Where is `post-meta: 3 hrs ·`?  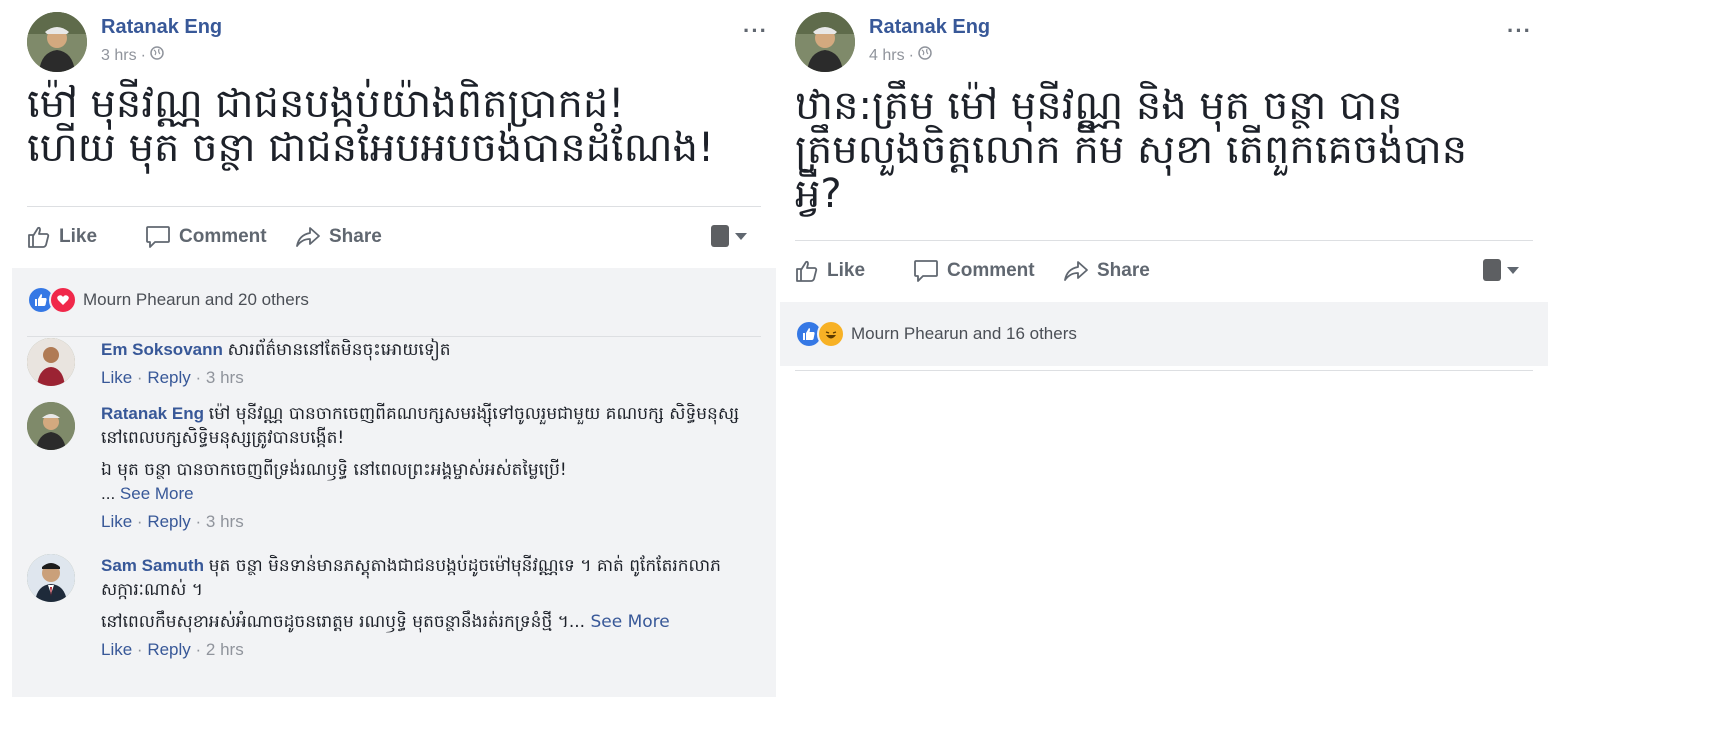 post-meta: 3 hrs · is located at coordinates (132, 55).